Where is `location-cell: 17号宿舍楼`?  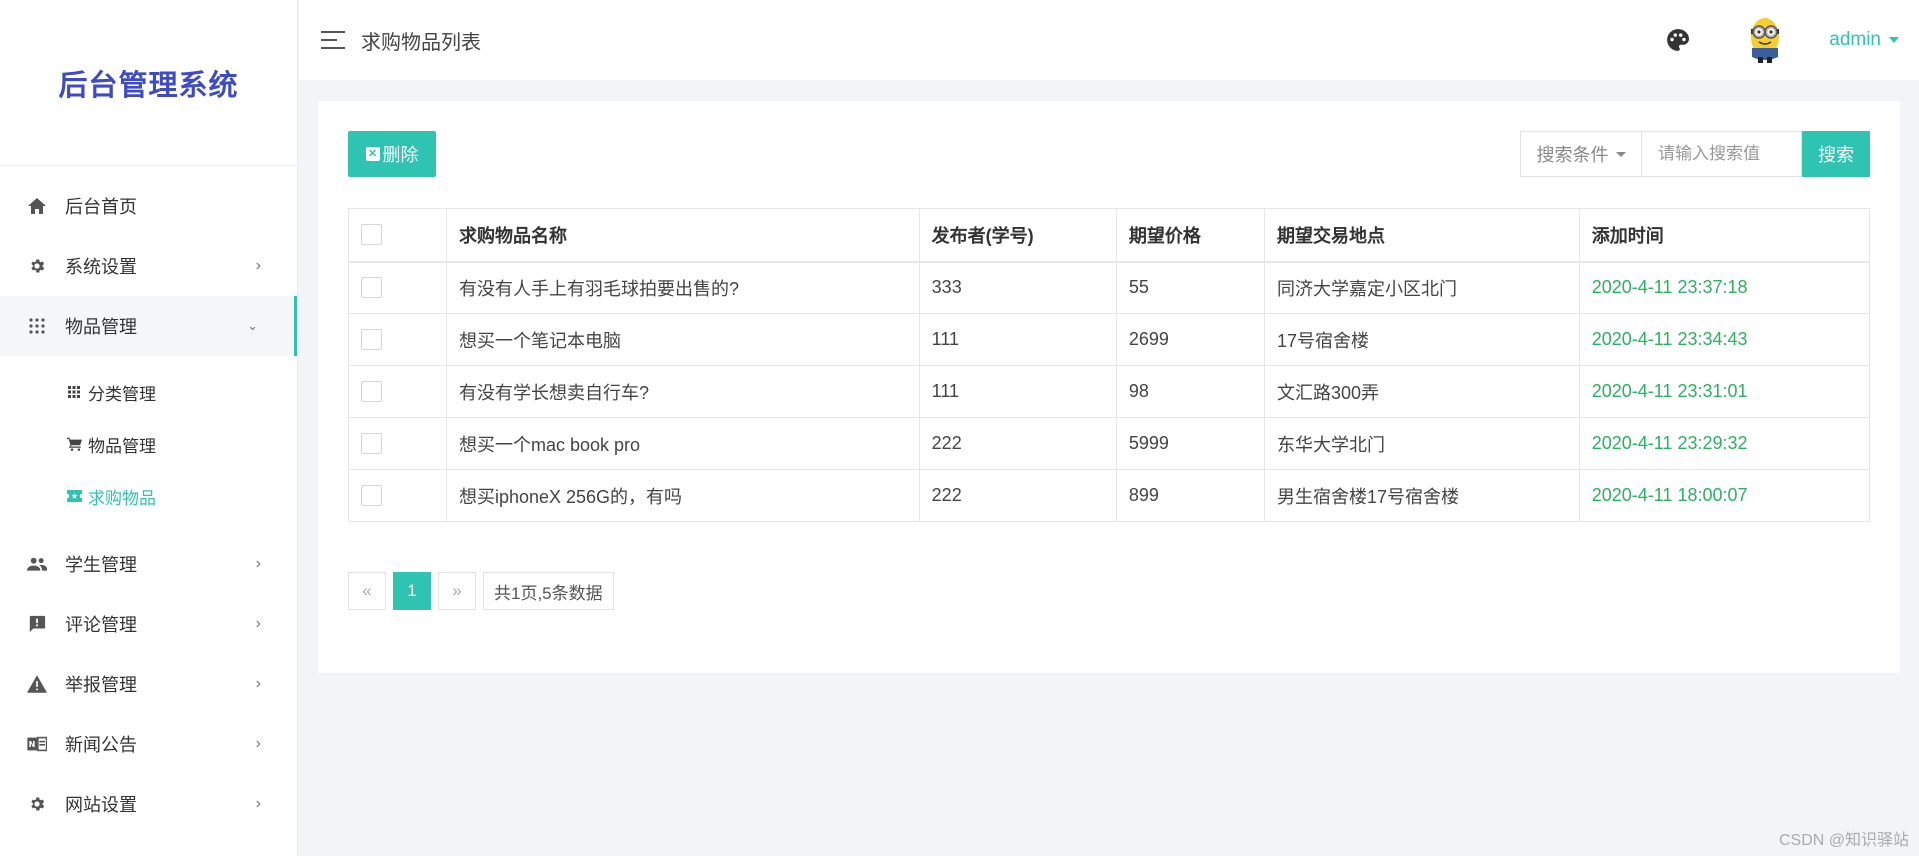
location-cell: 17号宿舍楼 is located at coordinates (1422, 339).